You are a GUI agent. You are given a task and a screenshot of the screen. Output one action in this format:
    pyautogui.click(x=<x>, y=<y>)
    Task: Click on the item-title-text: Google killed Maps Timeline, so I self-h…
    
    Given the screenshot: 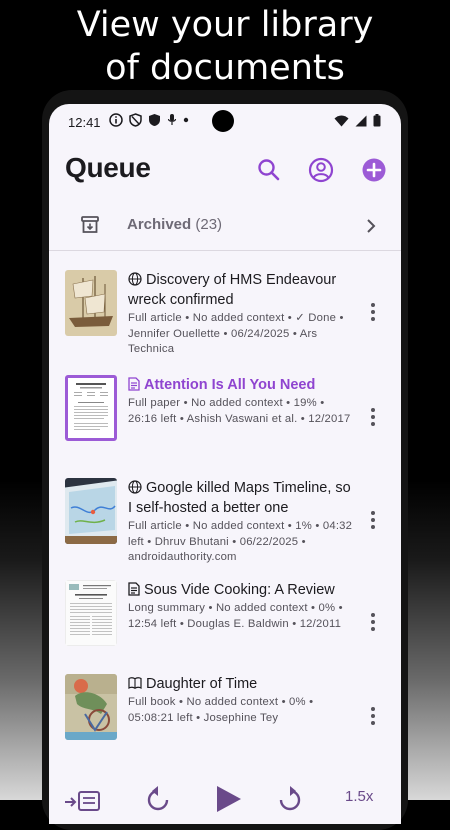 What is the action you would take?
    pyautogui.click(x=239, y=498)
    